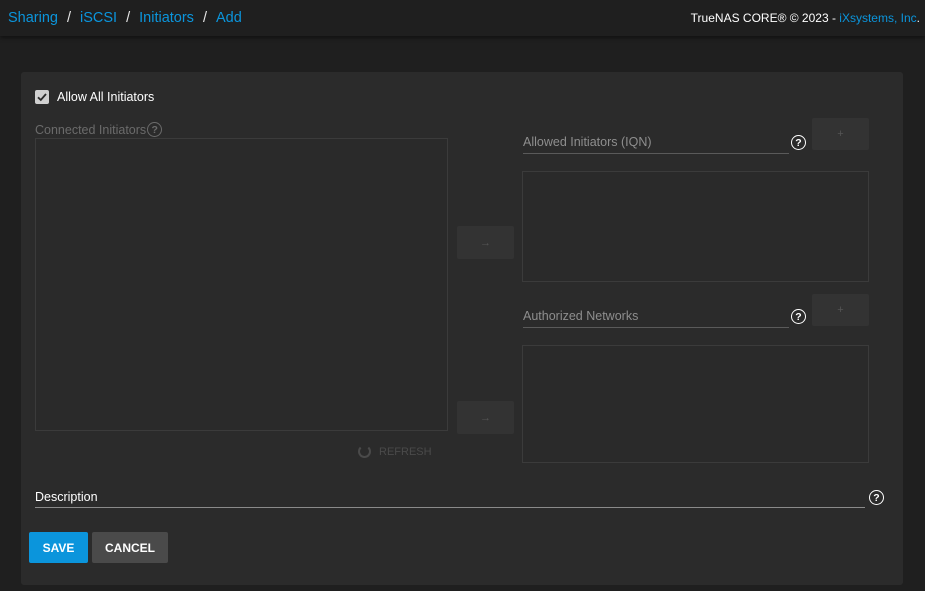  Describe the element at coordinates (656, 153) in the screenshot. I see `allowed-initiators-input` at that location.